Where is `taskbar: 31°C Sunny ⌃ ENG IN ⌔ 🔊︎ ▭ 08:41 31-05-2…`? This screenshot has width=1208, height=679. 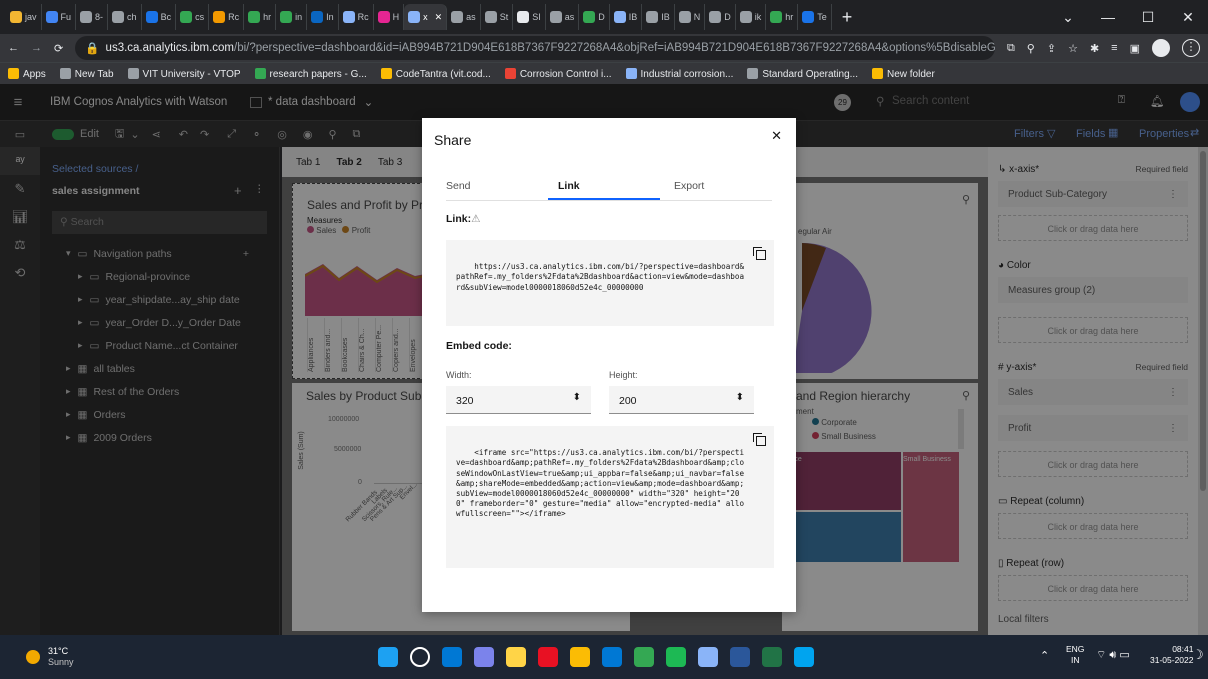
taskbar: 31°C Sunny ⌃ ENG IN ⌔ 🔊︎ ▭ 08:41 31-05-2… is located at coordinates (604, 657).